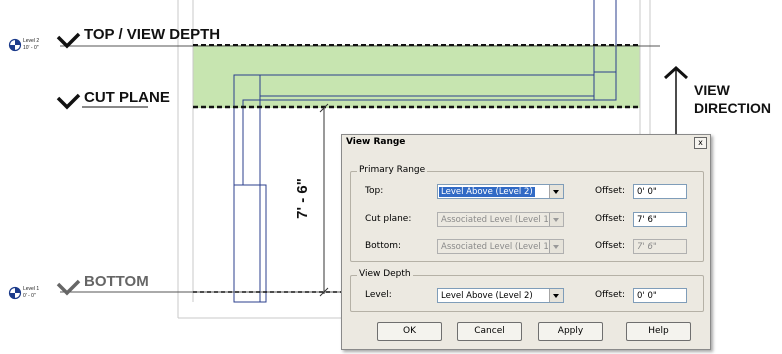 The width and height of the screenshot is (782, 354). Describe the element at coordinates (487, 192) in the screenshot. I see `top-select-value: Level Above (Level 2)` at that location.